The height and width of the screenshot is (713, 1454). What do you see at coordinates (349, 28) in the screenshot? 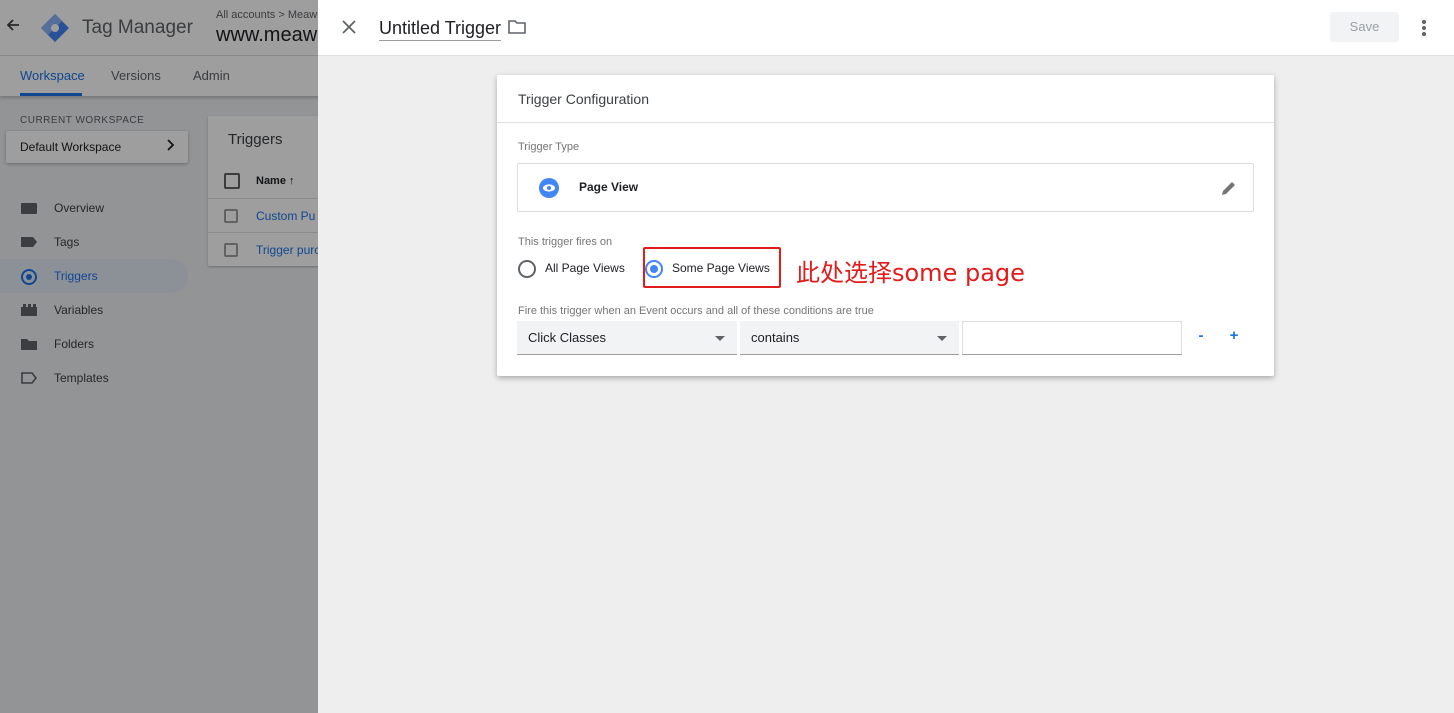
I see `close-icon` at bounding box center [349, 28].